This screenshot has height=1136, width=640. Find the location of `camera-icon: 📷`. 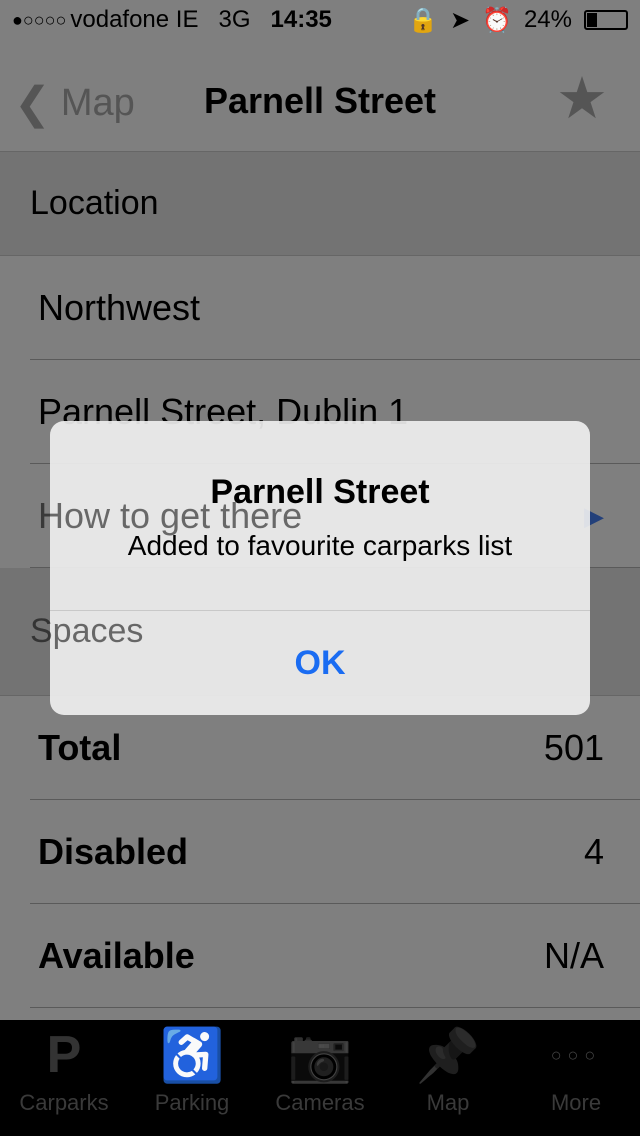

camera-icon: 📷 is located at coordinates (320, 1055).